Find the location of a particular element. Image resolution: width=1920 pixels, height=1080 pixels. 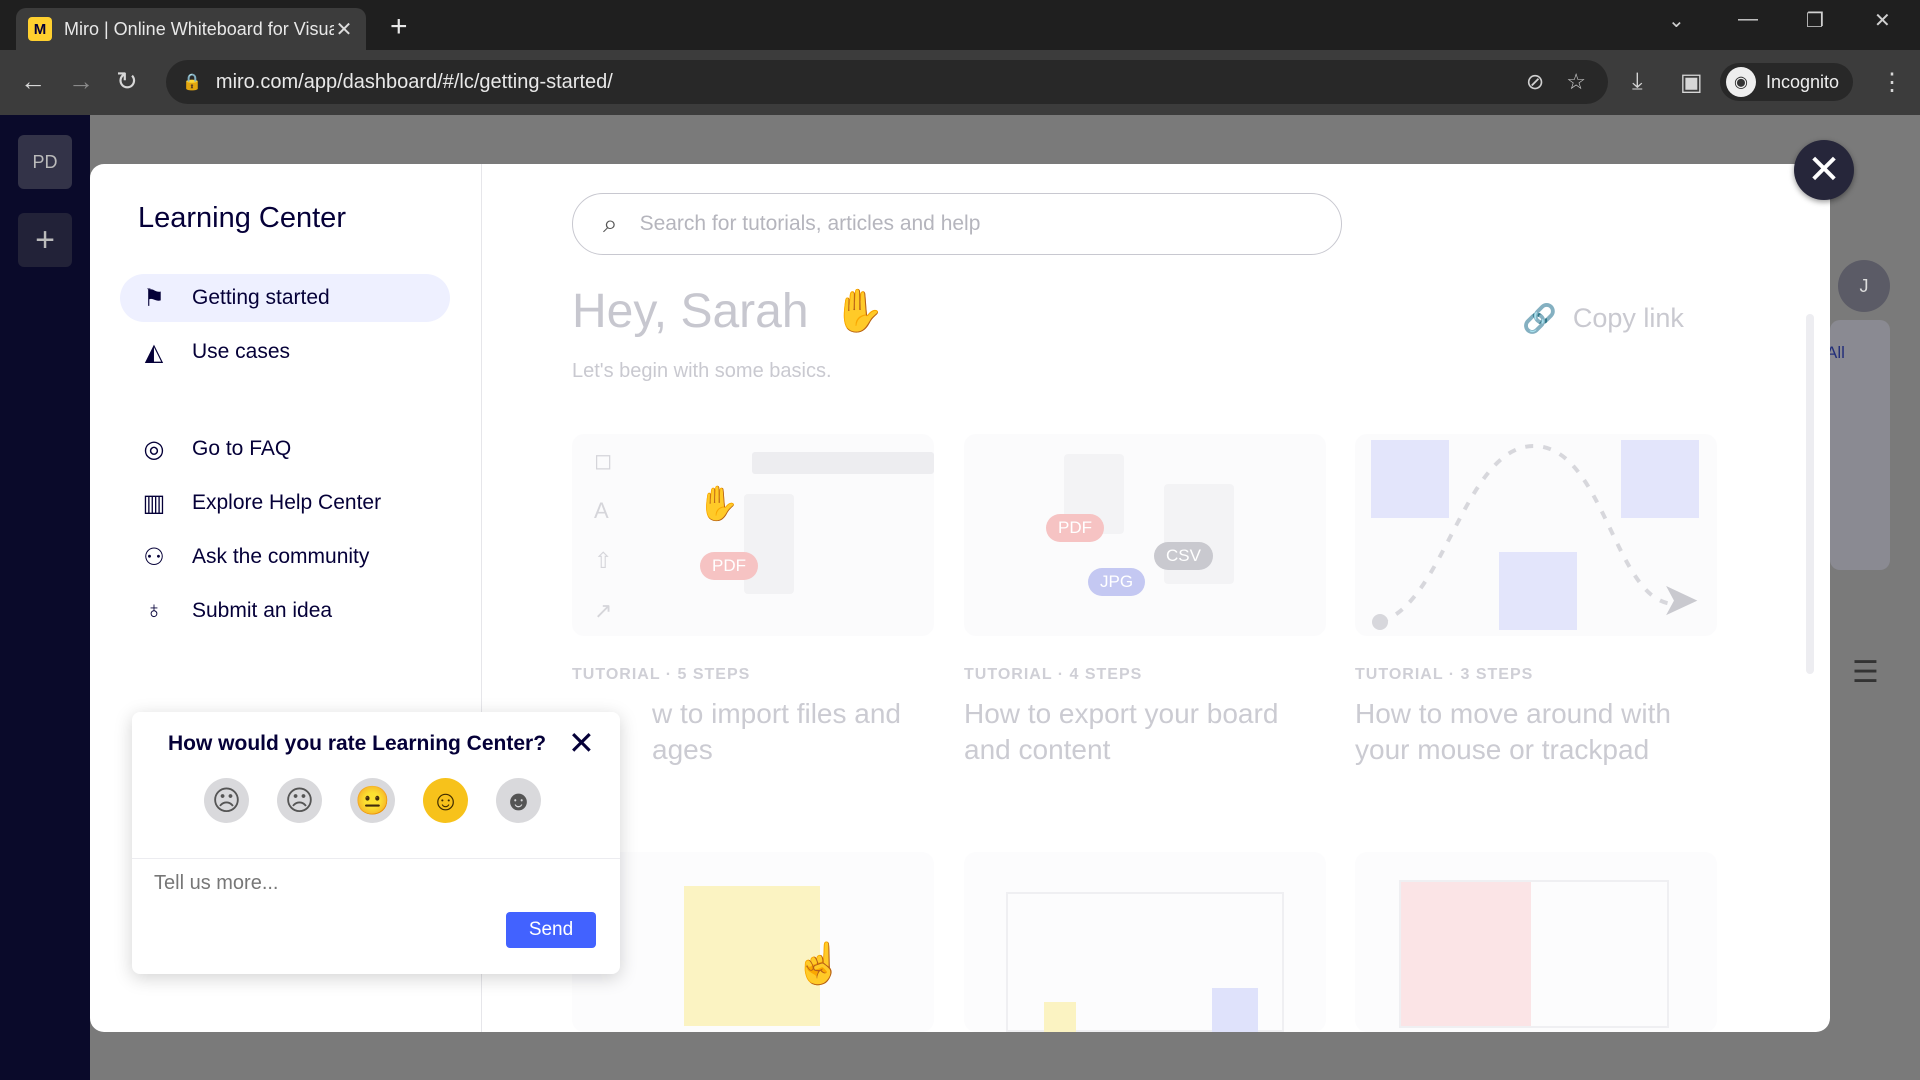

eye-slash-icon: ⊘ is located at coordinates (1535, 82).